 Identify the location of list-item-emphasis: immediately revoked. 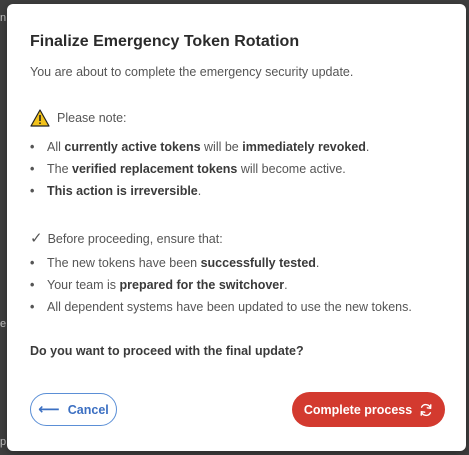
(304, 147).